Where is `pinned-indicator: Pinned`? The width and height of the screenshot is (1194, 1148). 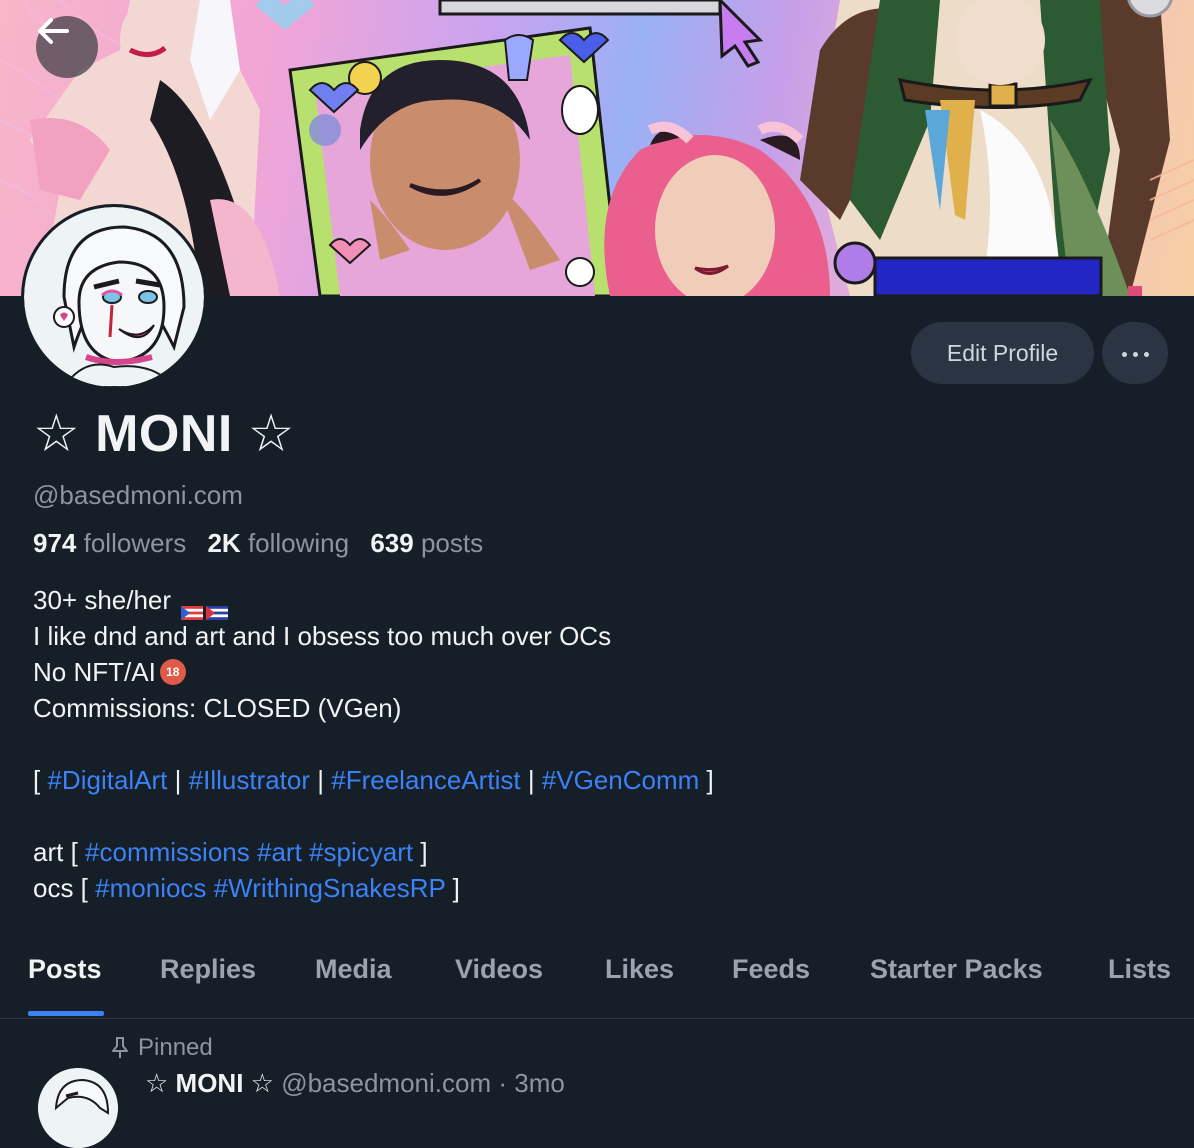
pinned-indicator: Pinned is located at coordinates (161, 1048).